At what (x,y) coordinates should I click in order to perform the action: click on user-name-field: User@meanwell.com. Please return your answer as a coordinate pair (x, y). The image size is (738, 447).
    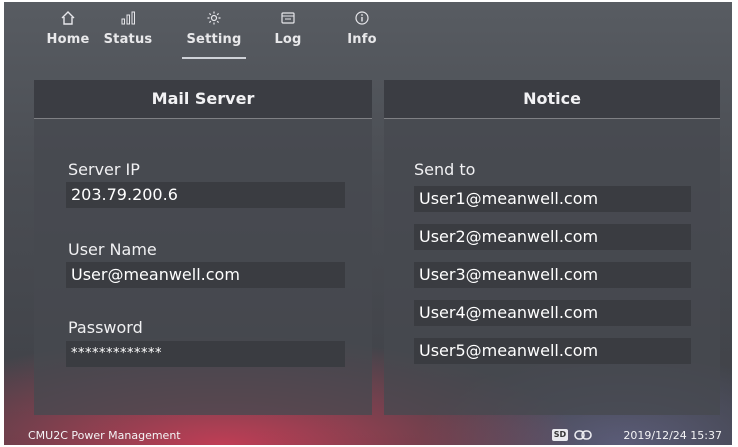
    Looking at the image, I should click on (205, 275).